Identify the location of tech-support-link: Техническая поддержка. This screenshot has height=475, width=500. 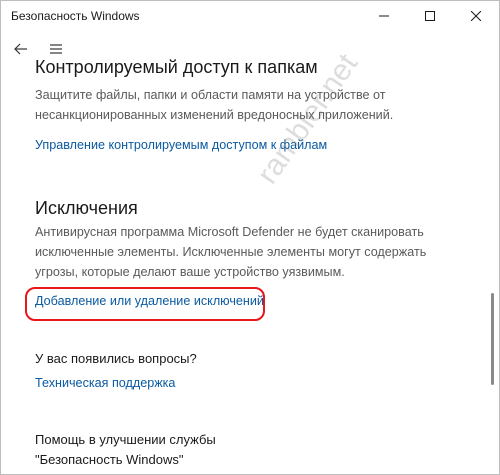
(105, 383).